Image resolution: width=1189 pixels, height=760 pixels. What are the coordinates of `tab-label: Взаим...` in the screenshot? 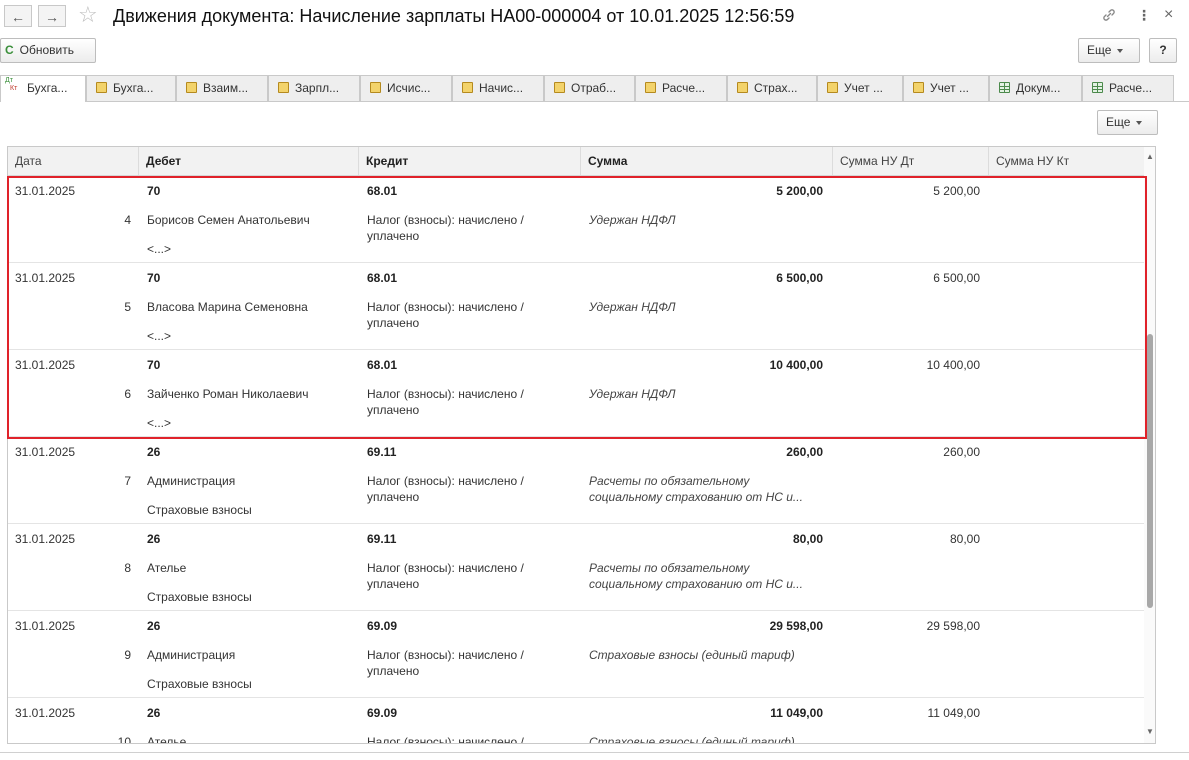 It's located at (226, 88).